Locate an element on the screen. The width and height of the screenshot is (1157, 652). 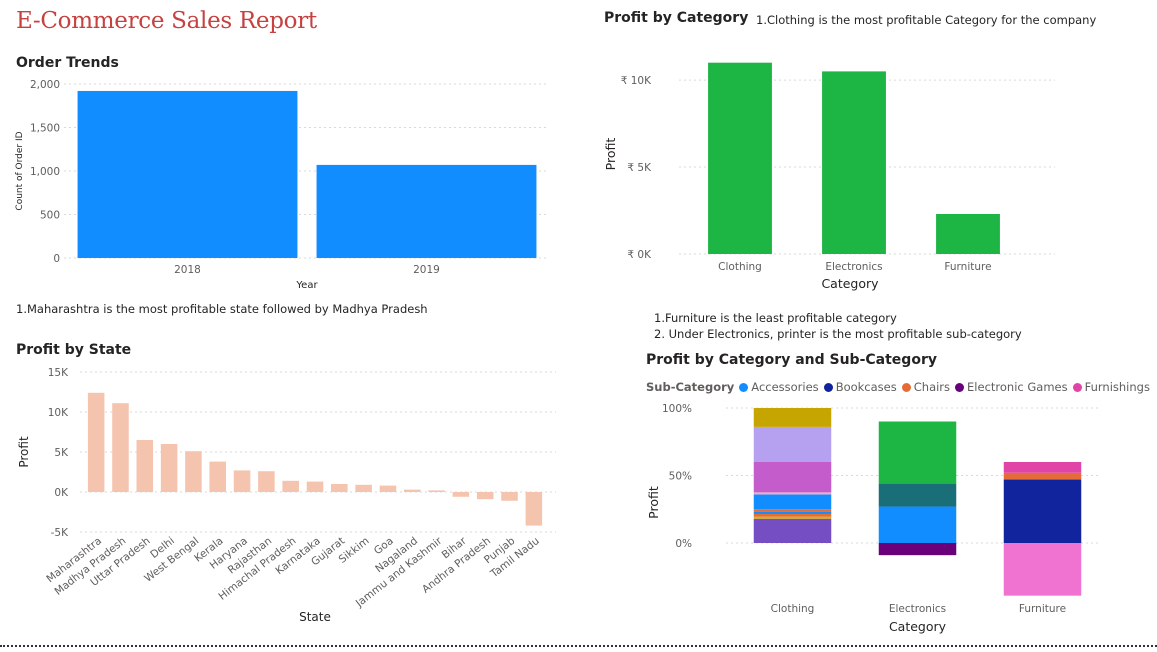
y-tick-label: 500 is located at coordinates (50, 216).